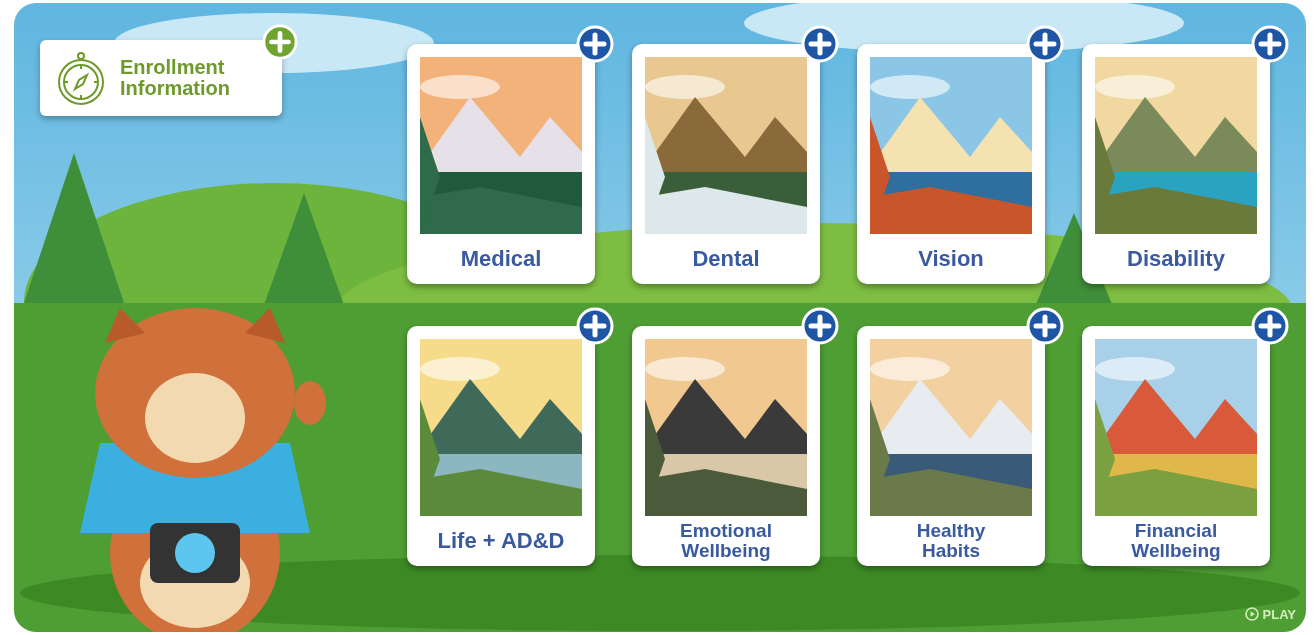  What do you see at coordinates (726, 164) in the screenshot?
I see `topic-card: Dental` at bounding box center [726, 164].